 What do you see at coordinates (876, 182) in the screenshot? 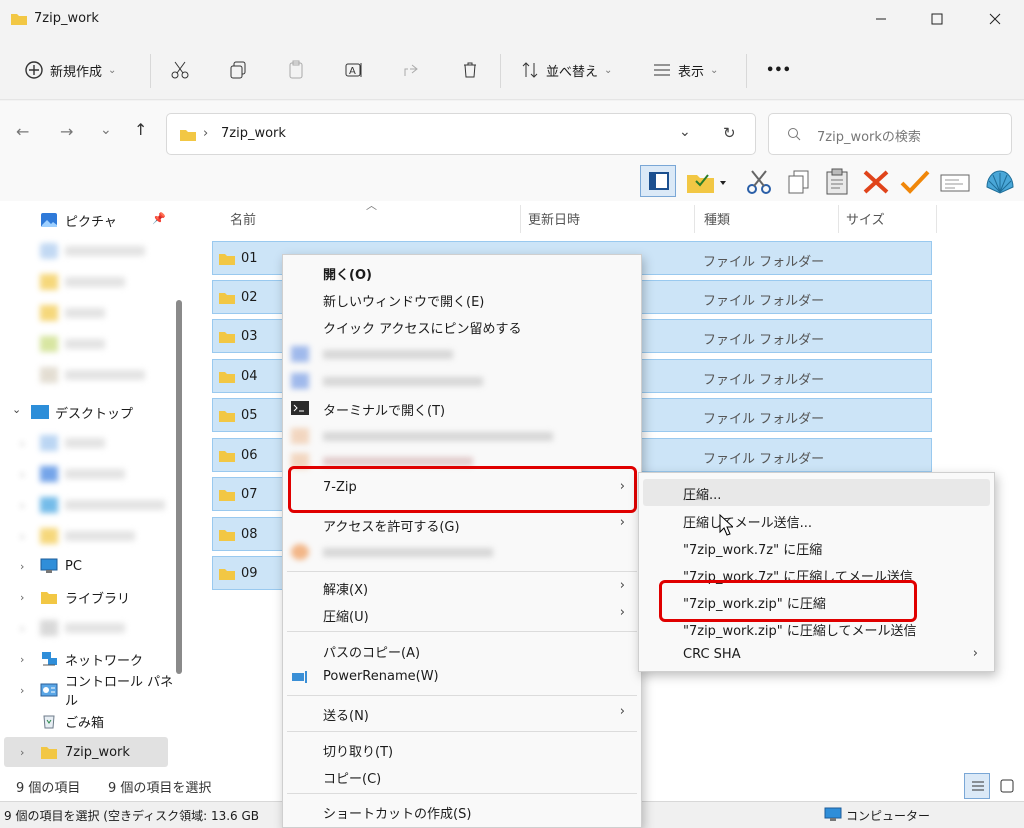
I see `delete-x-icon` at bounding box center [876, 182].